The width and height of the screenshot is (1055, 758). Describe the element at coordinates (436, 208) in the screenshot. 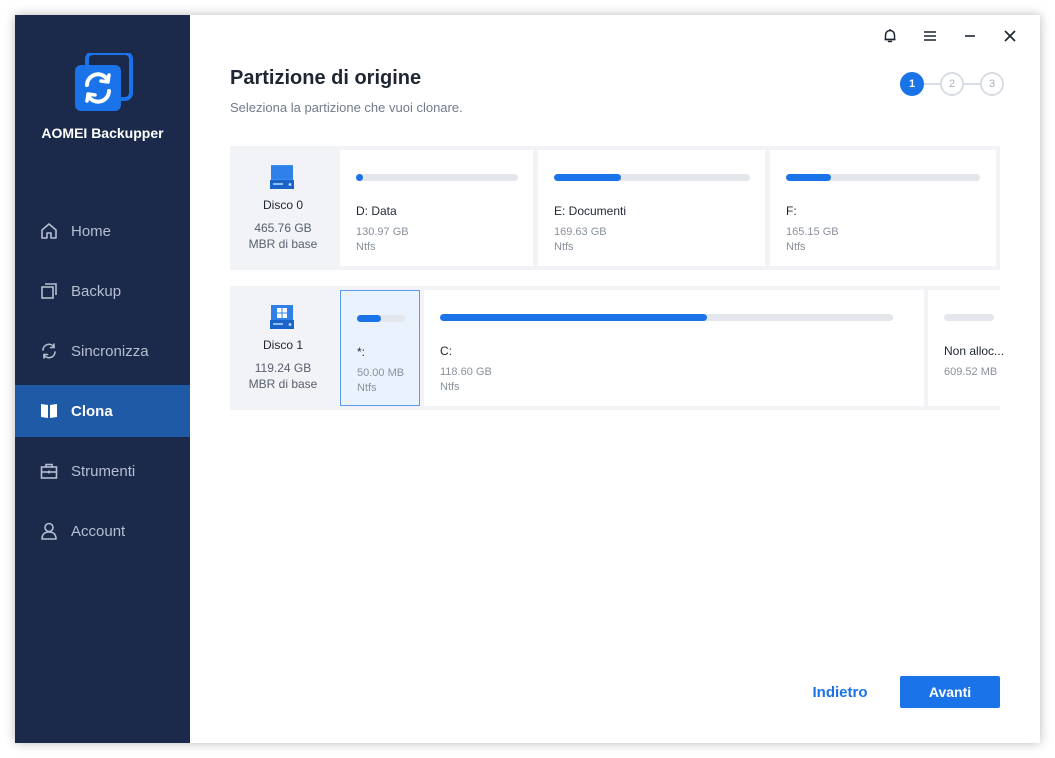

I see `partition-card-d: D: Data 130.97 GB Ntfs` at that location.